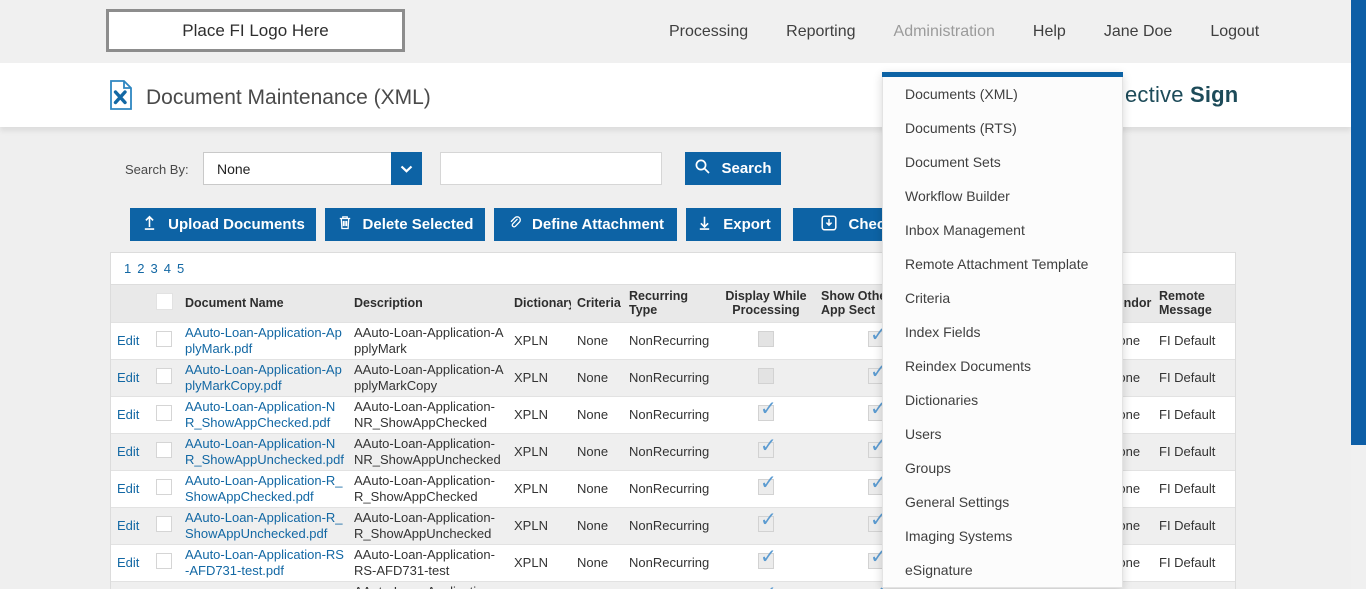 Image resolution: width=1366 pixels, height=589 pixels. What do you see at coordinates (1002, 298) in the screenshot?
I see `menu-item-criteria: Criteria` at bounding box center [1002, 298].